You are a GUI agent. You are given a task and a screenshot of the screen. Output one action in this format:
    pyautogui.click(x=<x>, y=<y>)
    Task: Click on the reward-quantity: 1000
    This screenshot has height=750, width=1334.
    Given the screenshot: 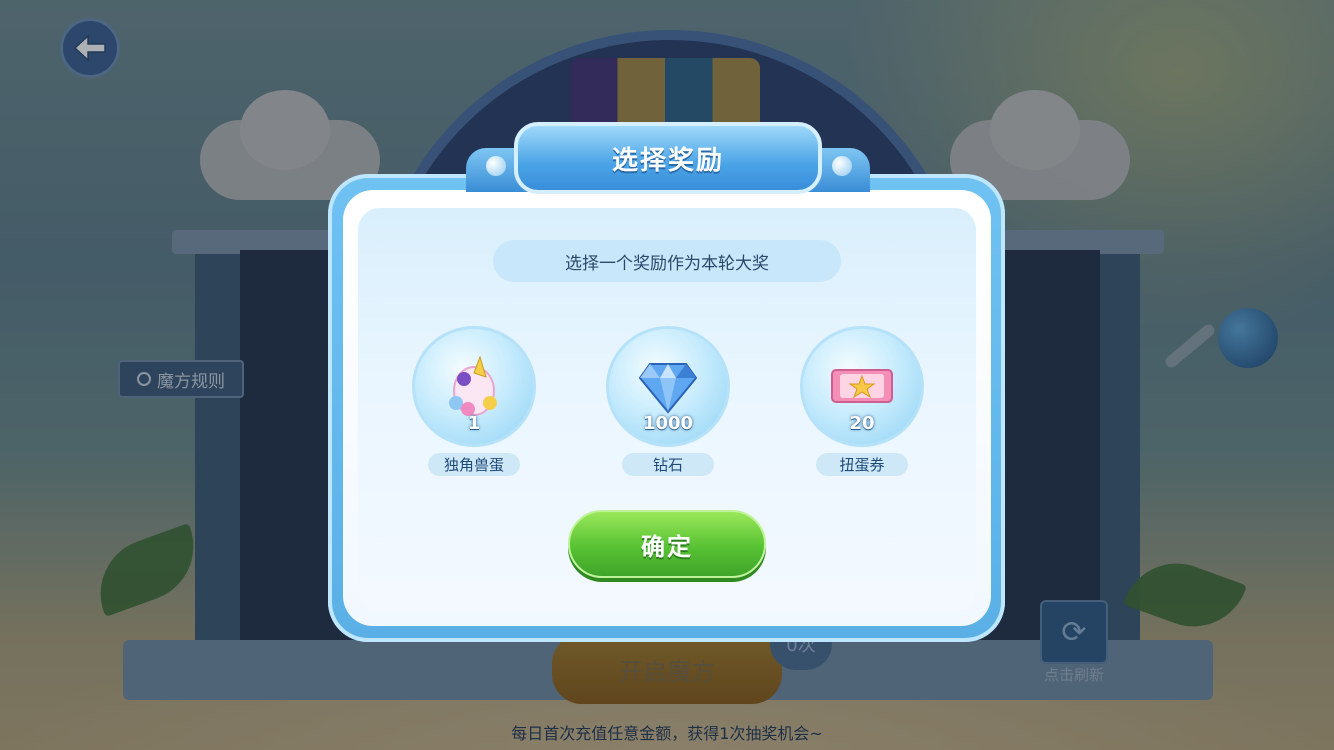 What is the action you would take?
    pyautogui.click(x=668, y=423)
    